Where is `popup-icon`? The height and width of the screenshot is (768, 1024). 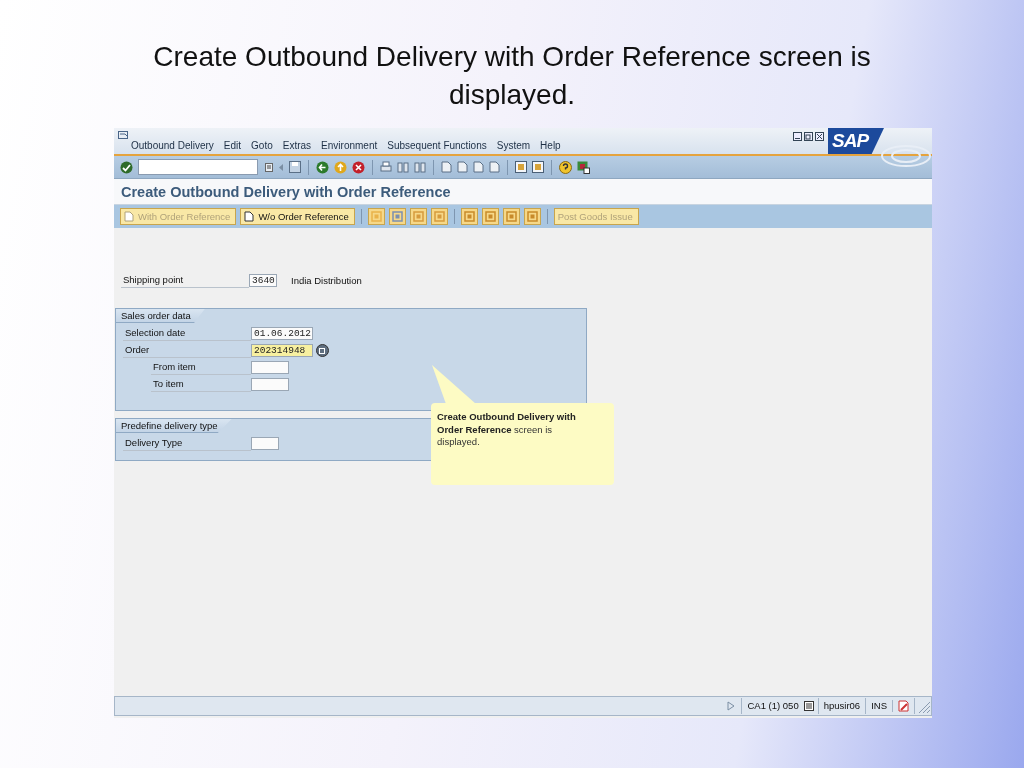 popup-icon is located at coordinates (322, 350).